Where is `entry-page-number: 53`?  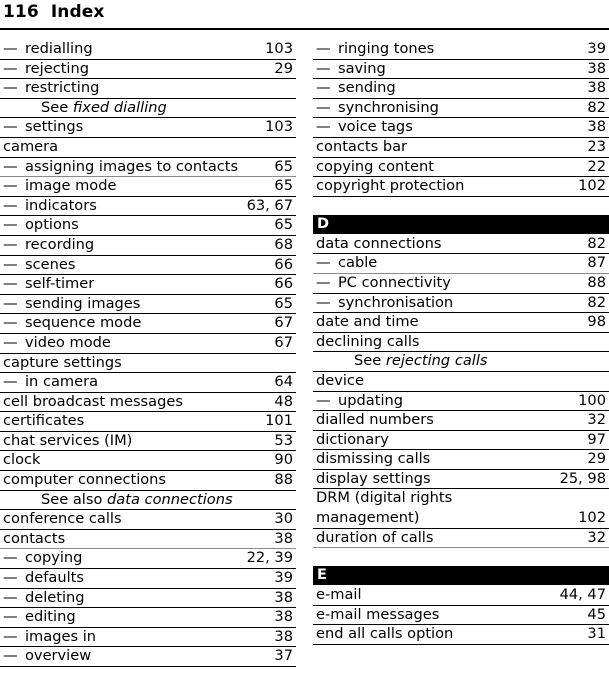 entry-page-number: 53 is located at coordinates (283, 440).